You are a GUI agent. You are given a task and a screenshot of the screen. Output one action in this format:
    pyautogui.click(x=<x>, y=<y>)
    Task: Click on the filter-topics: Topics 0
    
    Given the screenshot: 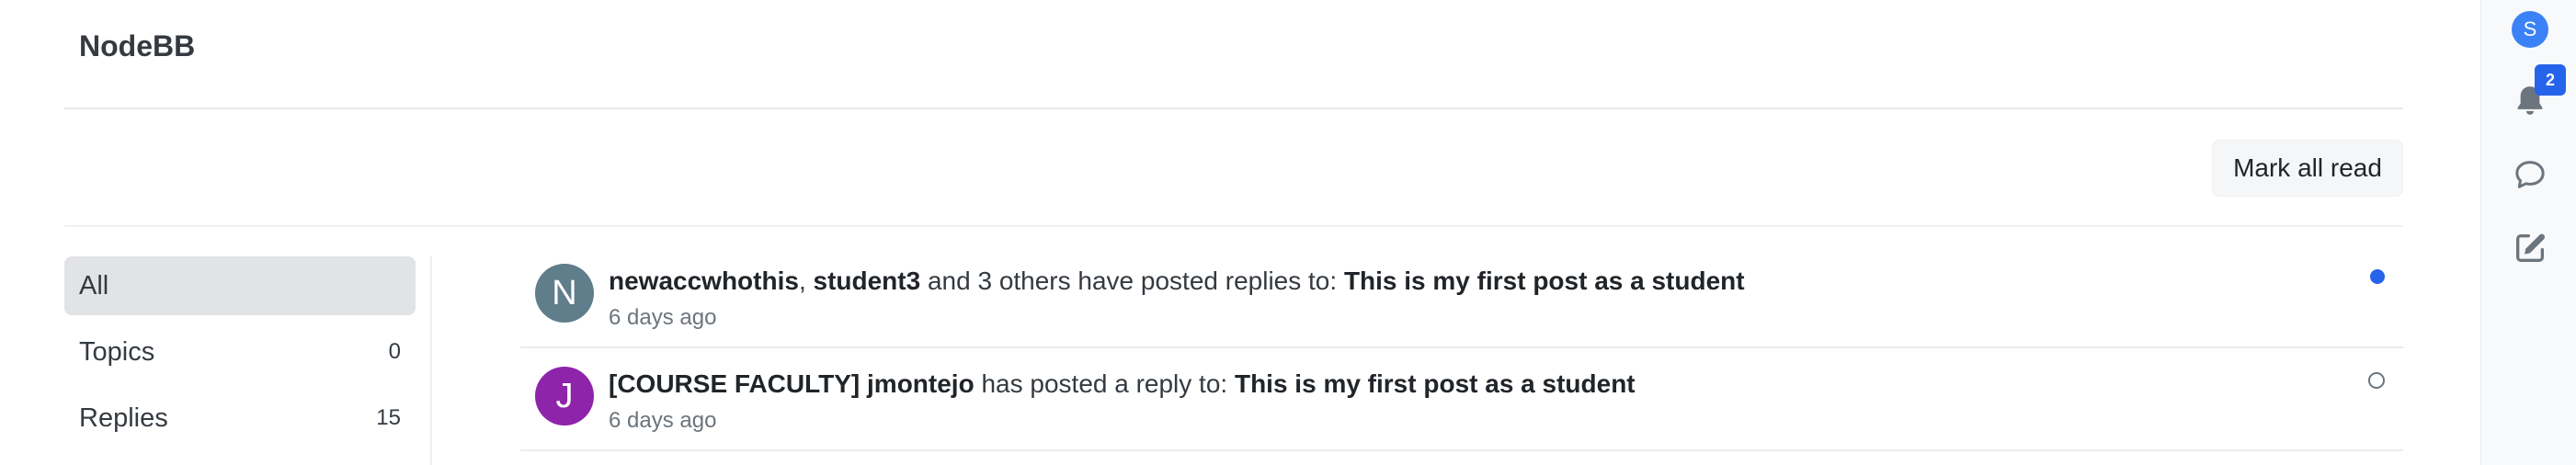 What is the action you would take?
    pyautogui.click(x=240, y=352)
    